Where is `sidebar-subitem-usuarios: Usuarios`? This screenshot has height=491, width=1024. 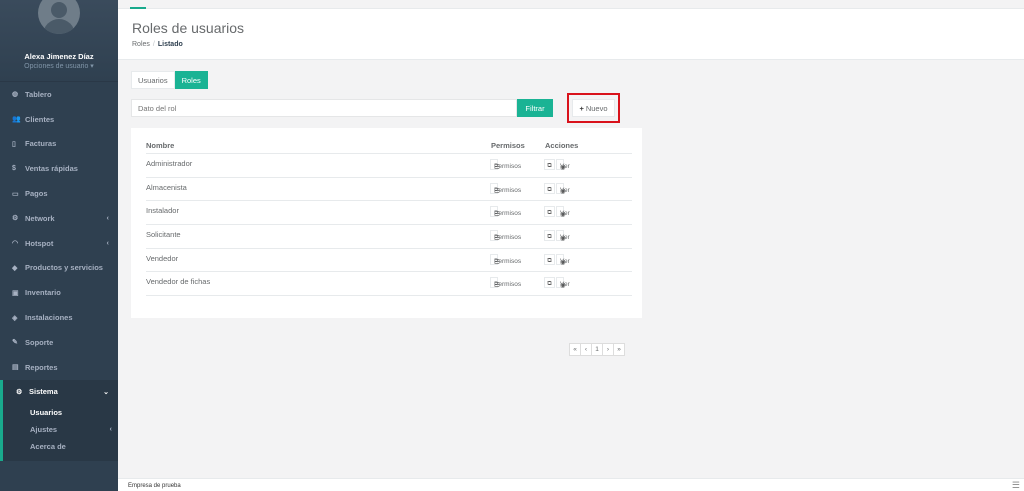
sidebar-subitem-usuarios: Usuarios is located at coordinates (60, 412).